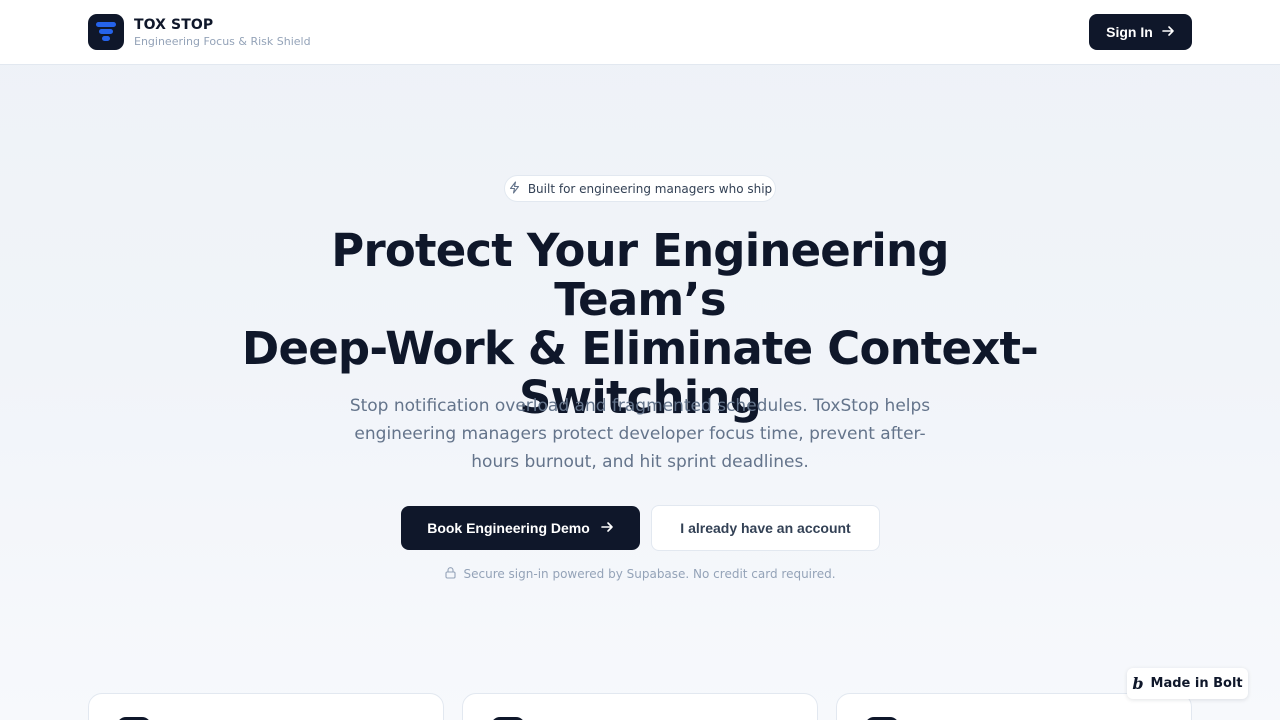 This screenshot has height=720, width=1280. What do you see at coordinates (650, 188) in the screenshot?
I see `badge-text: Built for engineering managers who ship` at bounding box center [650, 188].